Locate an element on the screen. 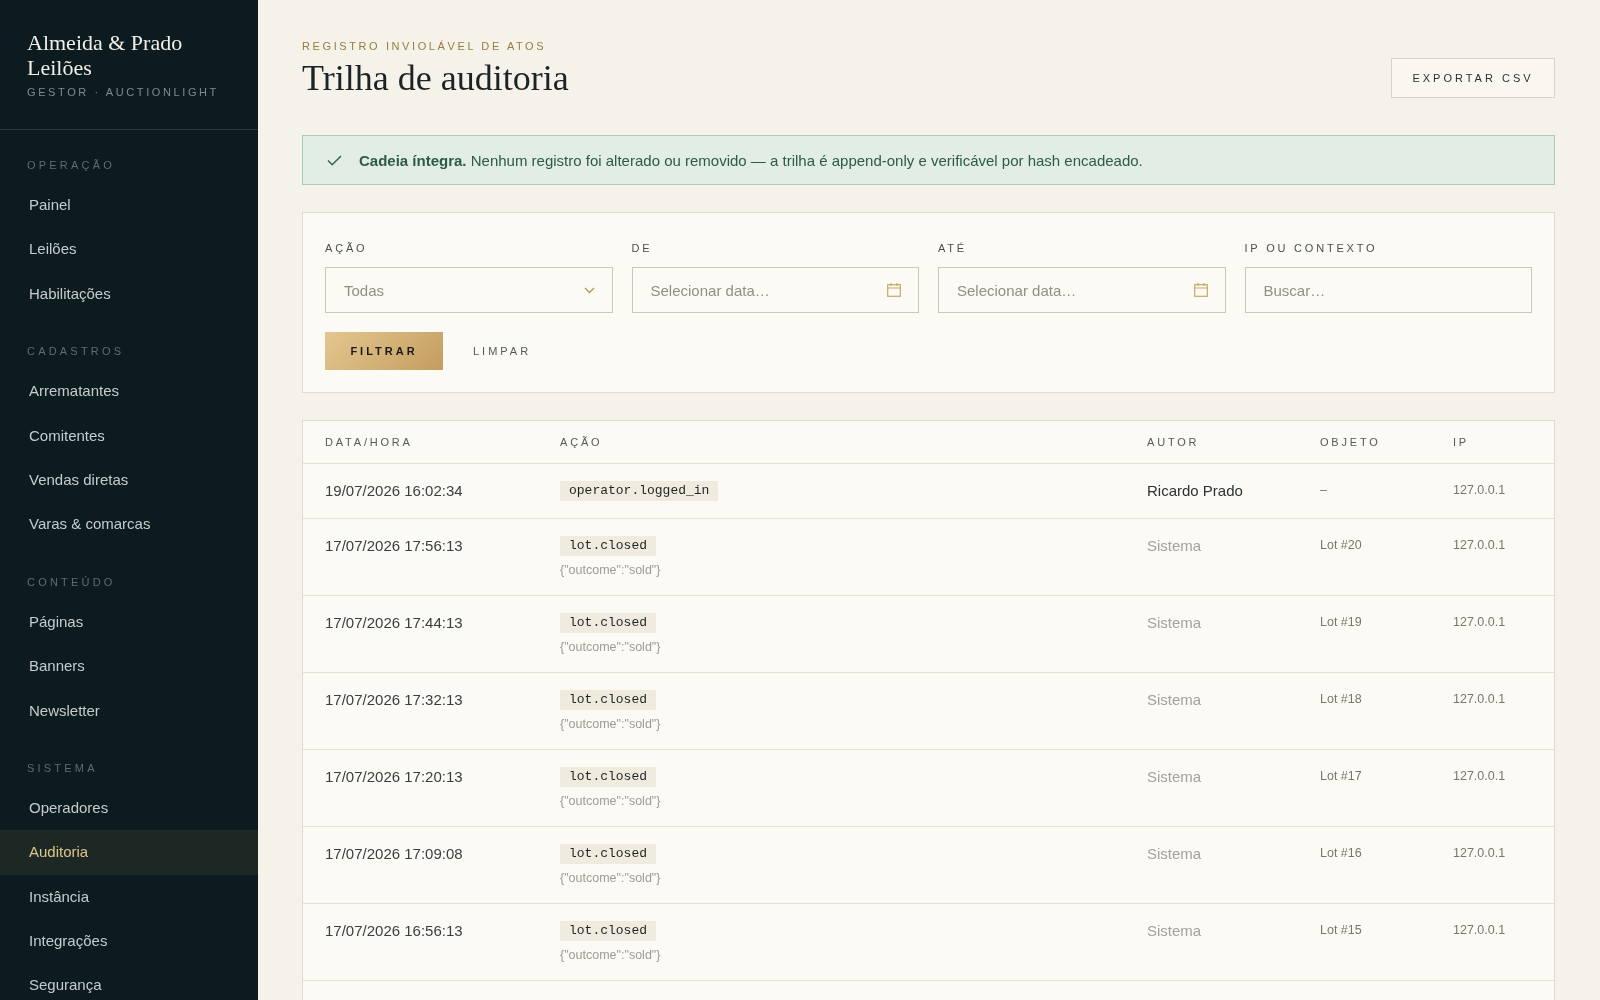  export-button: EXPORTAR CSV is located at coordinates (1473, 78).